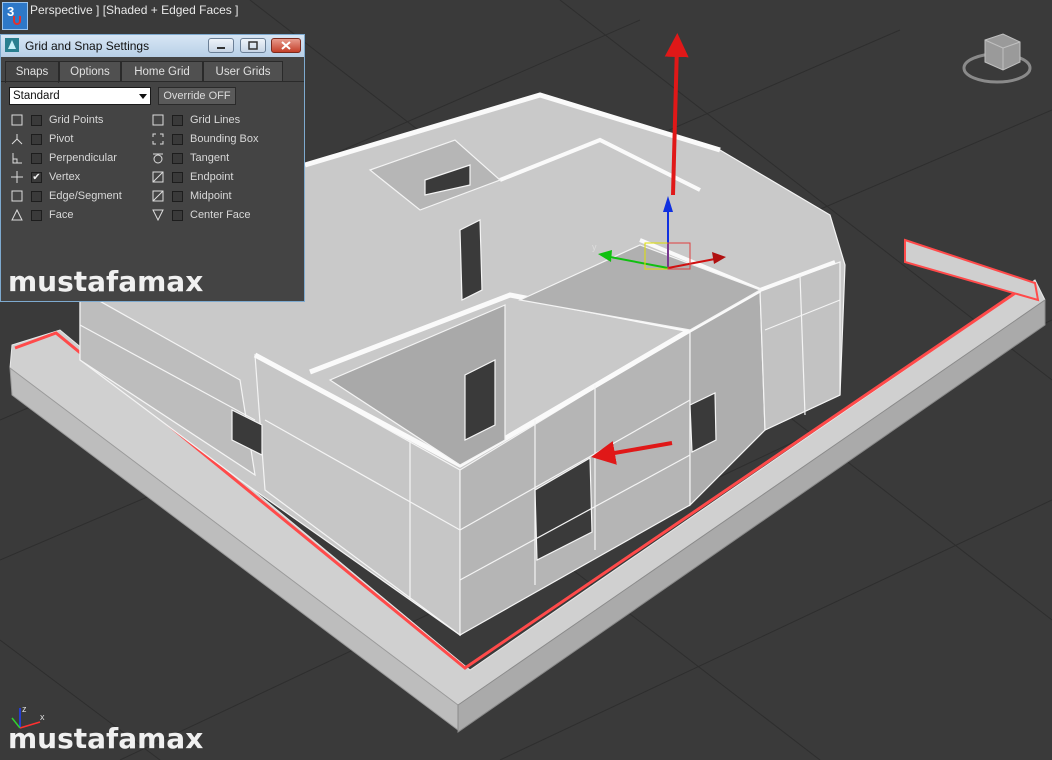 The image size is (1052, 760). Describe the element at coordinates (42, 717) in the screenshot. I see `svg-text: x` at that location.